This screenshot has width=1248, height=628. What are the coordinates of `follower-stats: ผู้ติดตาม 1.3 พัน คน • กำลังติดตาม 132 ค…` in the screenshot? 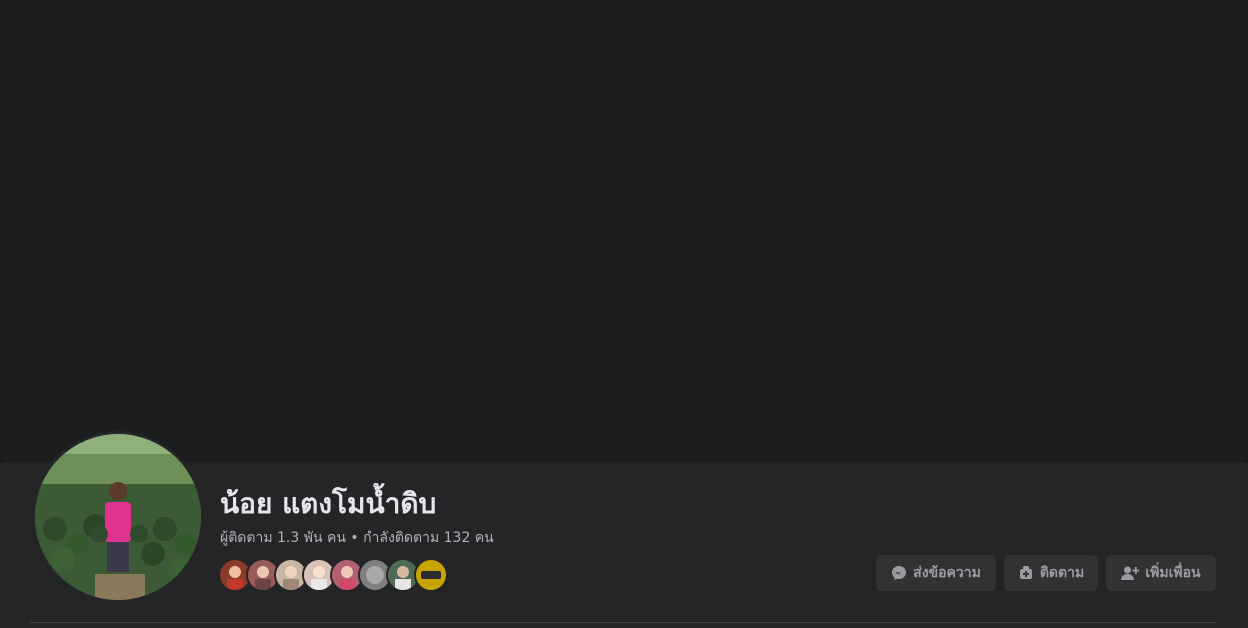 It's located at (357, 538).